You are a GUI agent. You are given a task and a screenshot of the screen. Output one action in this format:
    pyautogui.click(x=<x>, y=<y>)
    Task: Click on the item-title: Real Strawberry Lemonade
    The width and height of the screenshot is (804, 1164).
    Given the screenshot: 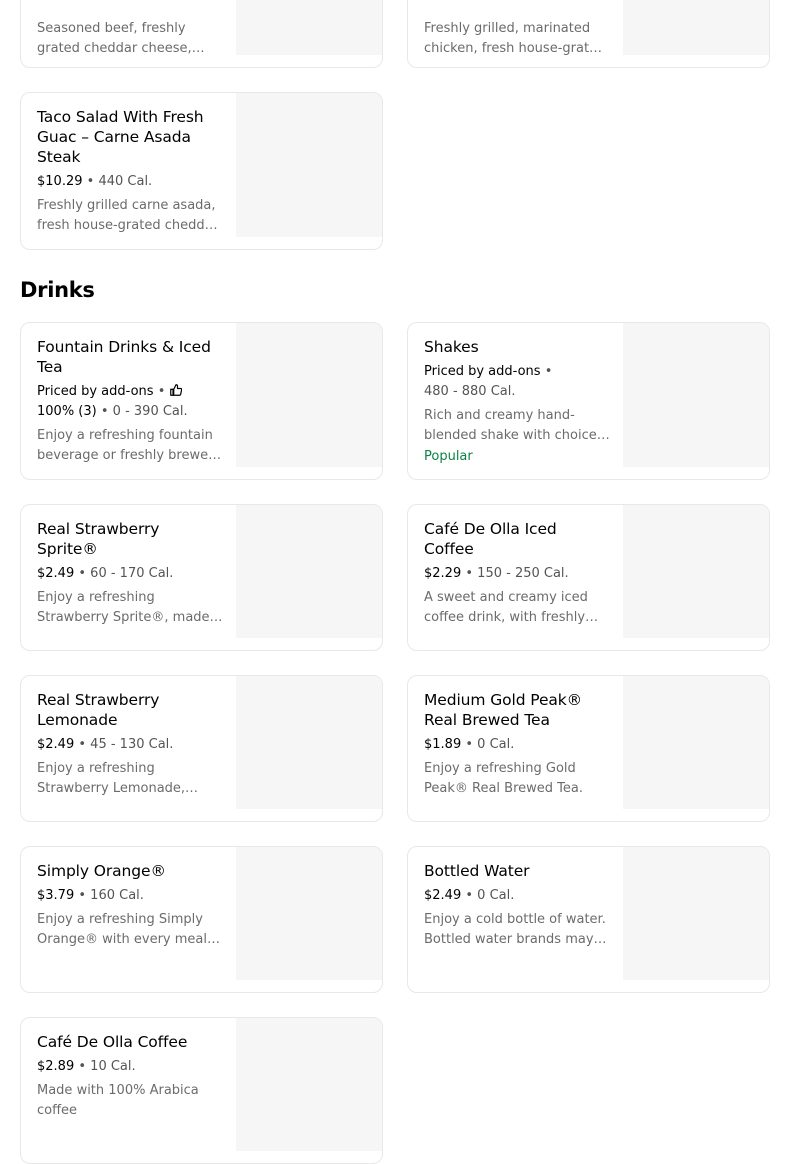 What is the action you would take?
    pyautogui.click(x=98, y=710)
    